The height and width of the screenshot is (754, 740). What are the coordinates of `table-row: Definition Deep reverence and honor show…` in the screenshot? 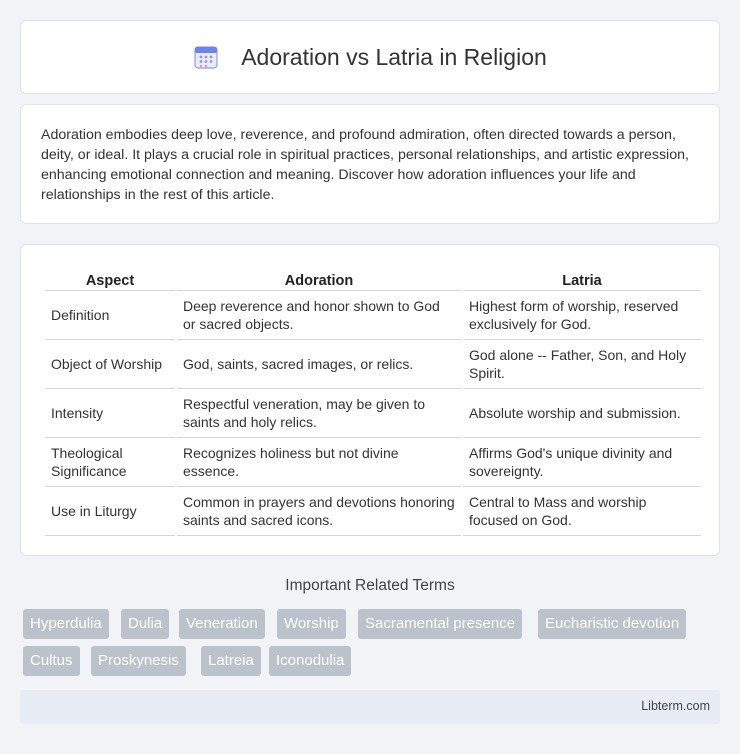 It's located at (373, 315).